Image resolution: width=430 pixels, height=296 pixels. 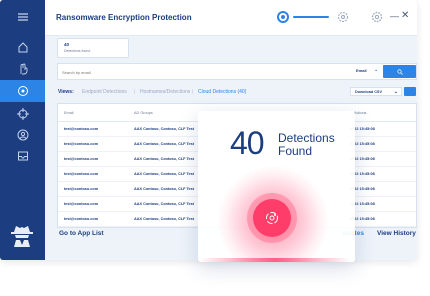 I want to click on tab-hostnames-detections: Hostnames/Detections, so click(x=165, y=92).